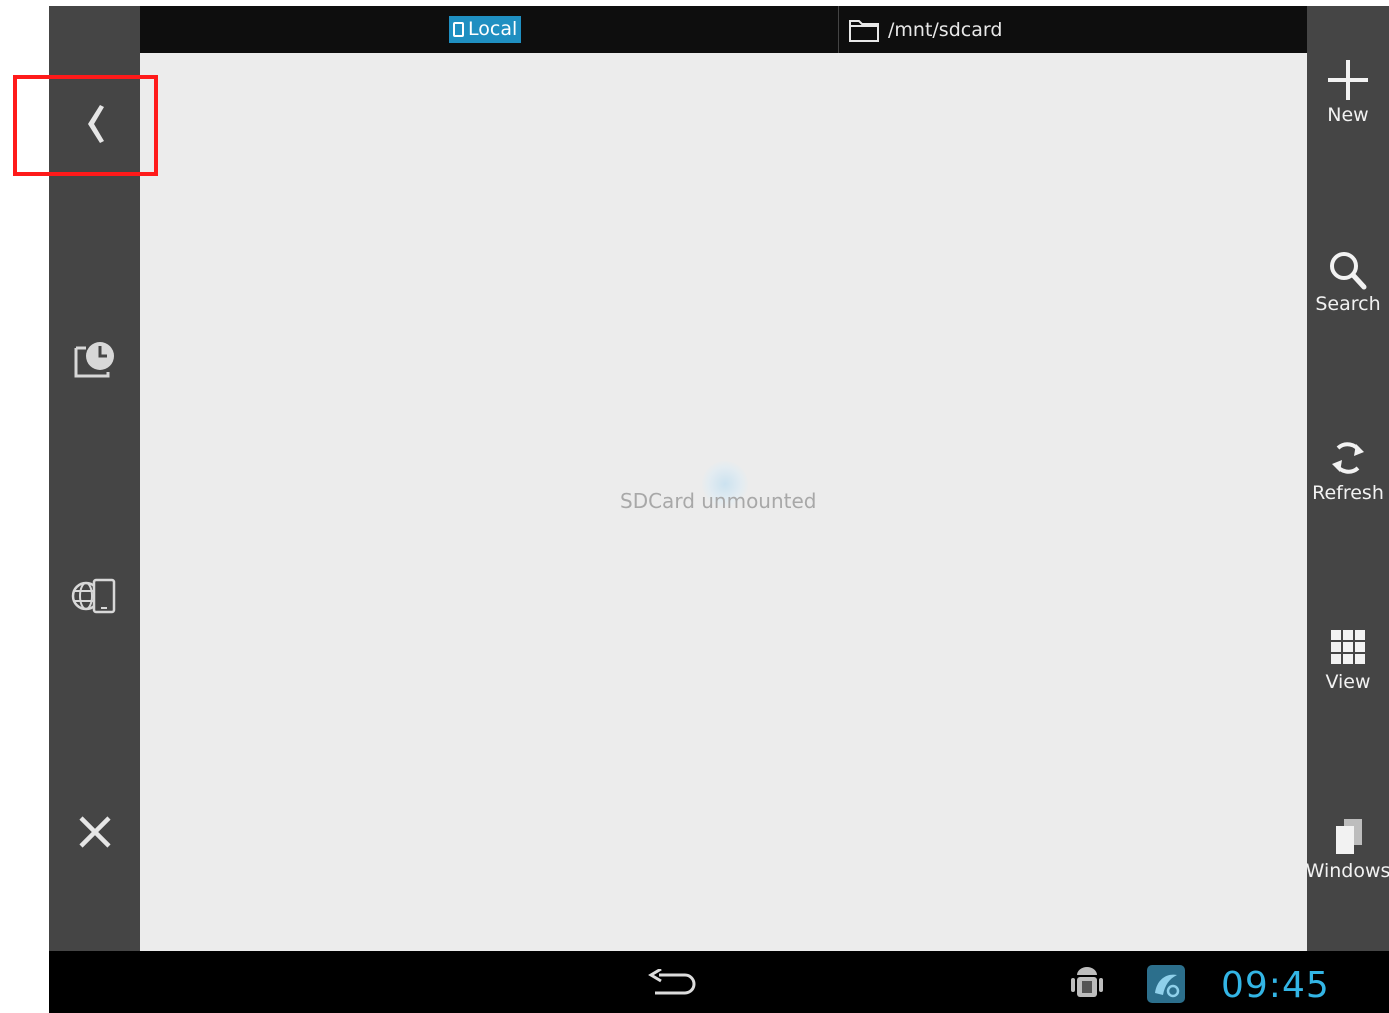 The width and height of the screenshot is (1389, 1013). What do you see at coordinates (838, 29) in the screenshot?
I see `divider` at bounding box center [838, 29].